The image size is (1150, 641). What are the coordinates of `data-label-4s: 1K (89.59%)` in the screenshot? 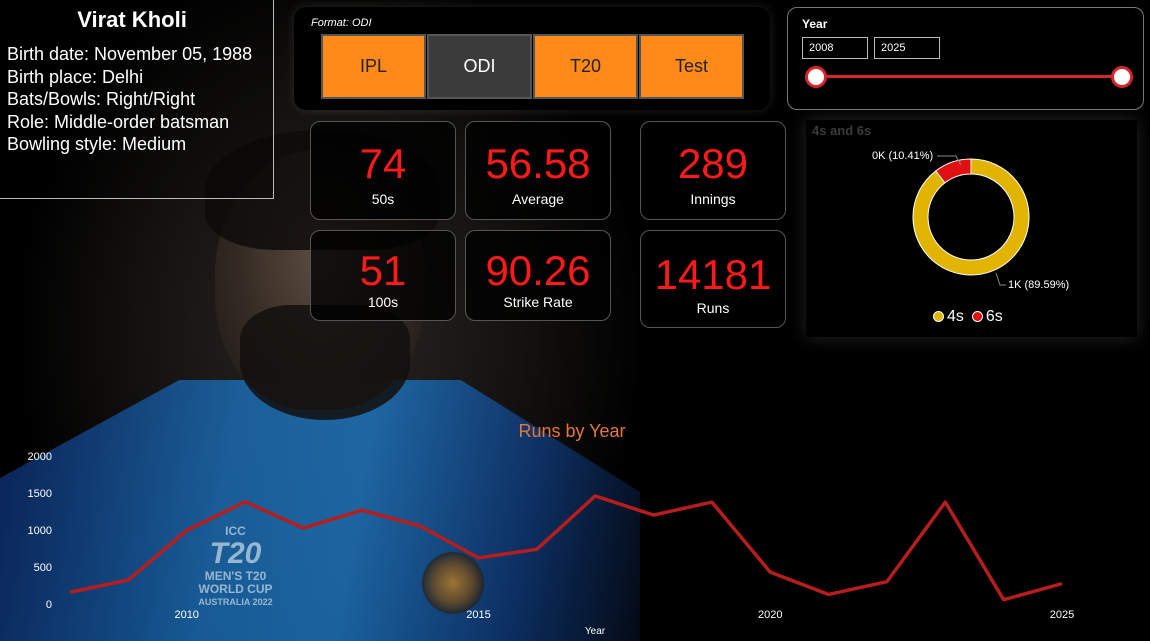 It's located at (1039, 285).